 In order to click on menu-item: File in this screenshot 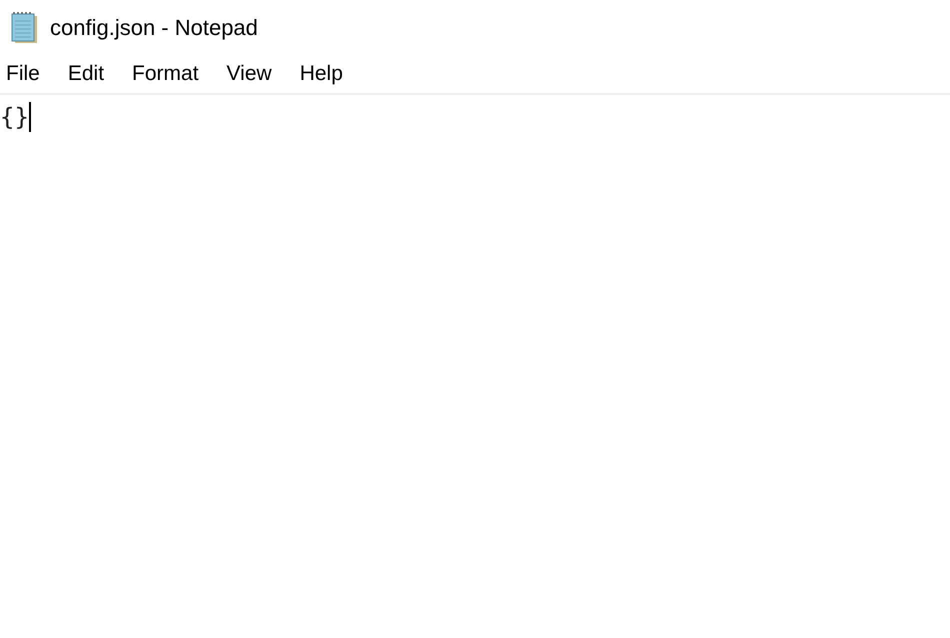, I will do `click(23, 74)`.